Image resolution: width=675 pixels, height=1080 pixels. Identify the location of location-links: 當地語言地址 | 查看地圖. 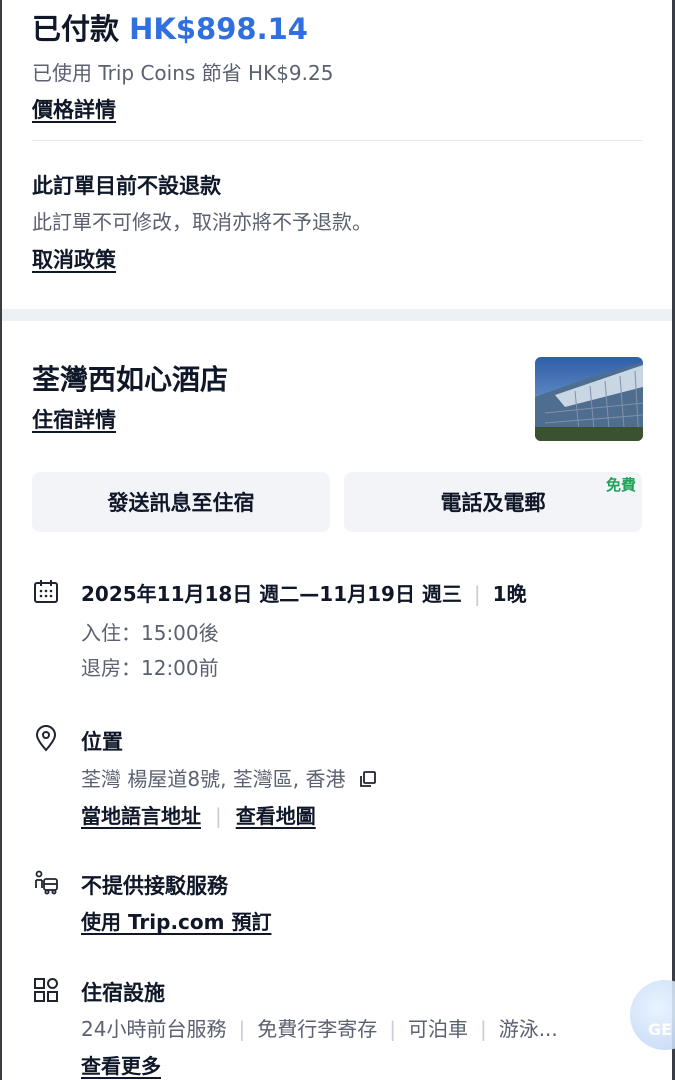
(198, 814).